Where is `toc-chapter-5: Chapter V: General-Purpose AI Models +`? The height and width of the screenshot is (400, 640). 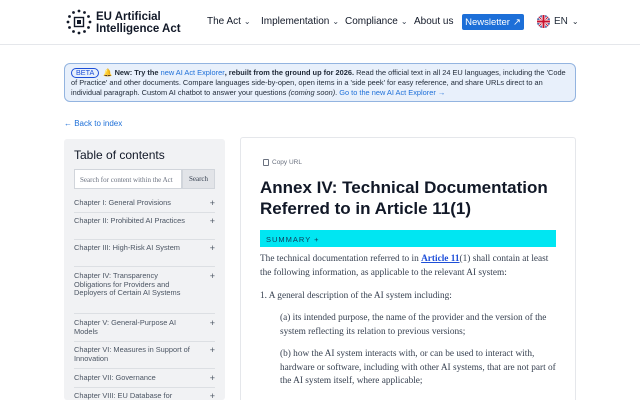
toc-chapter-5: Chapter V: General-Purpose AI Models + is located at coordinates (144, 327).